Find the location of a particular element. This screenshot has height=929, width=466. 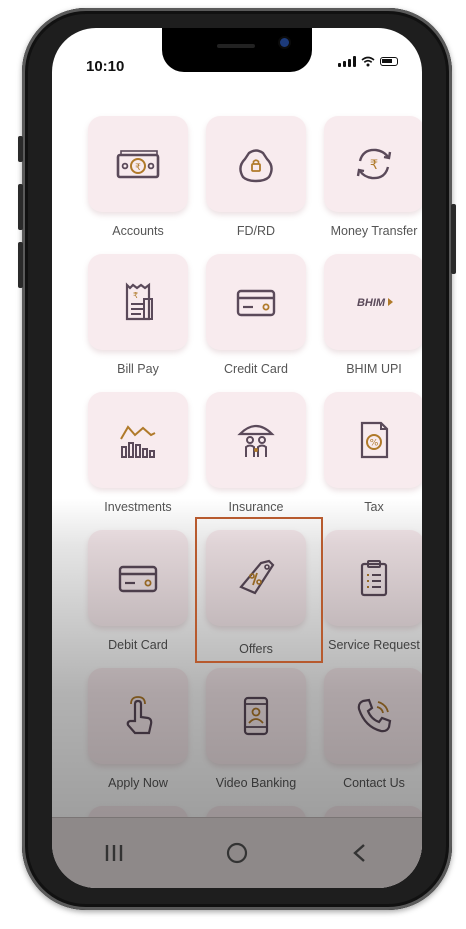

tile-contact-us: Contact Us is located at coordinates (372, 729).